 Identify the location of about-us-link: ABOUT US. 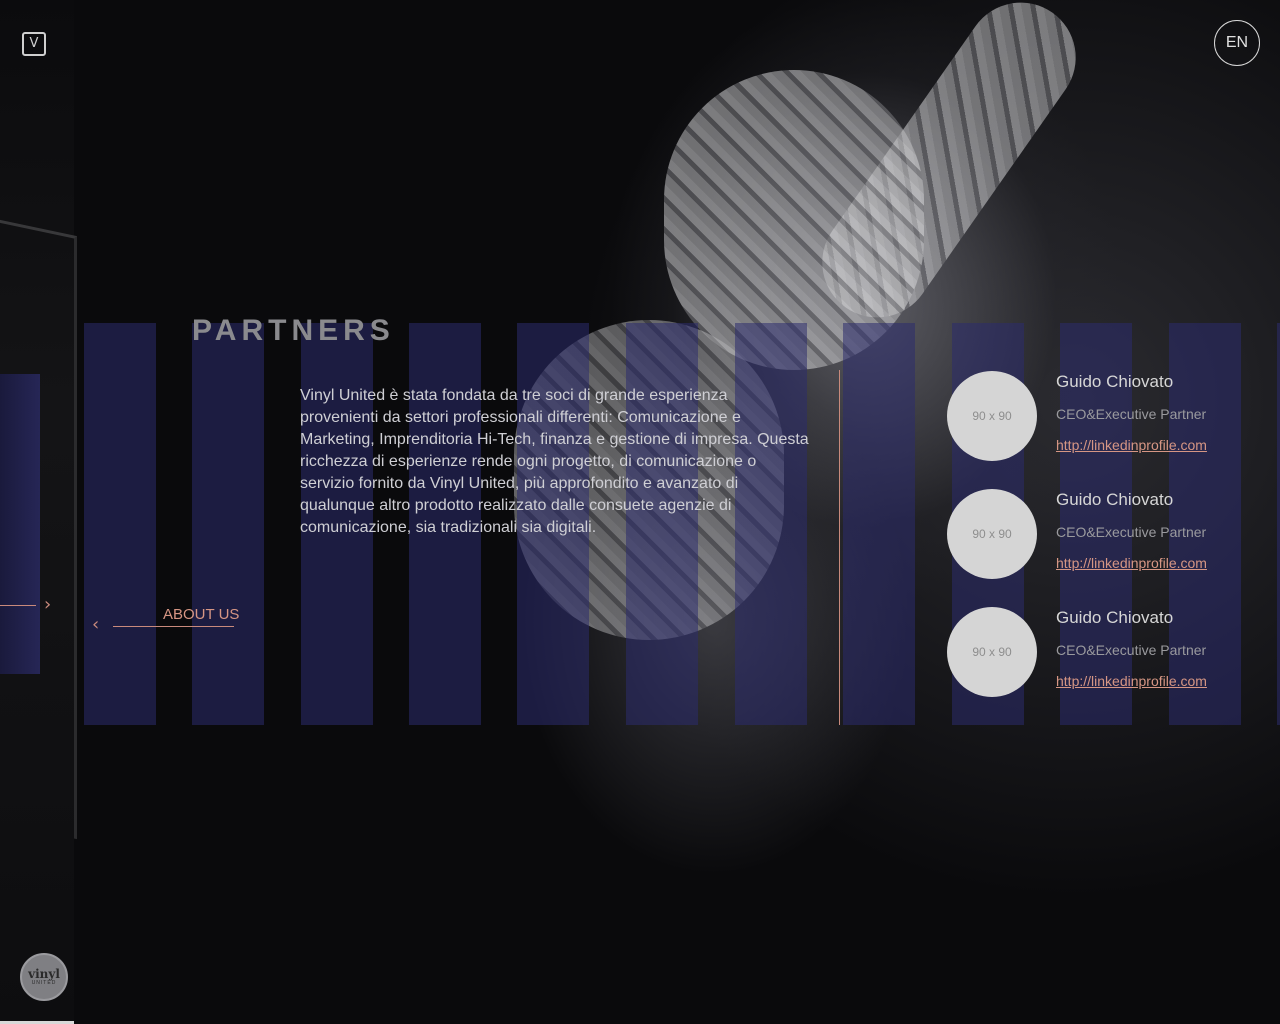
(201, 614).